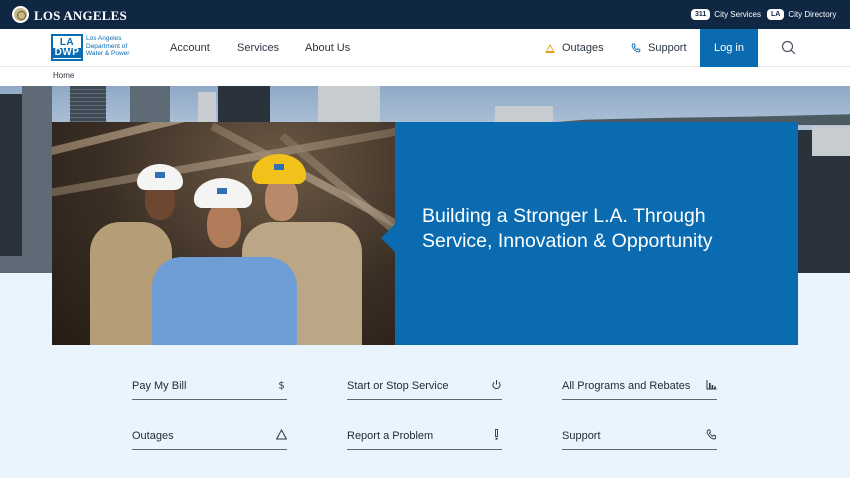 This screenshot has height=478, width=850. What do you see at coordinates (67, 52) in the screenshot?
I see `logo-mark-bottom: DWP` at bounding box center [67, 52].